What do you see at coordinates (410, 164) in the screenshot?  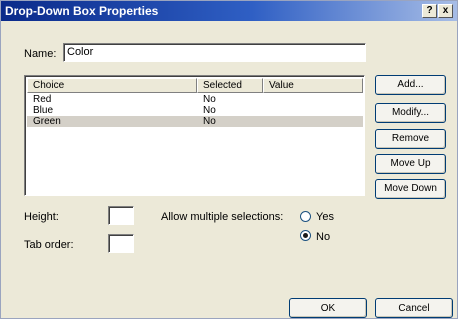 I see `move-up-button: Move Up` at bounding box center [410, 164].